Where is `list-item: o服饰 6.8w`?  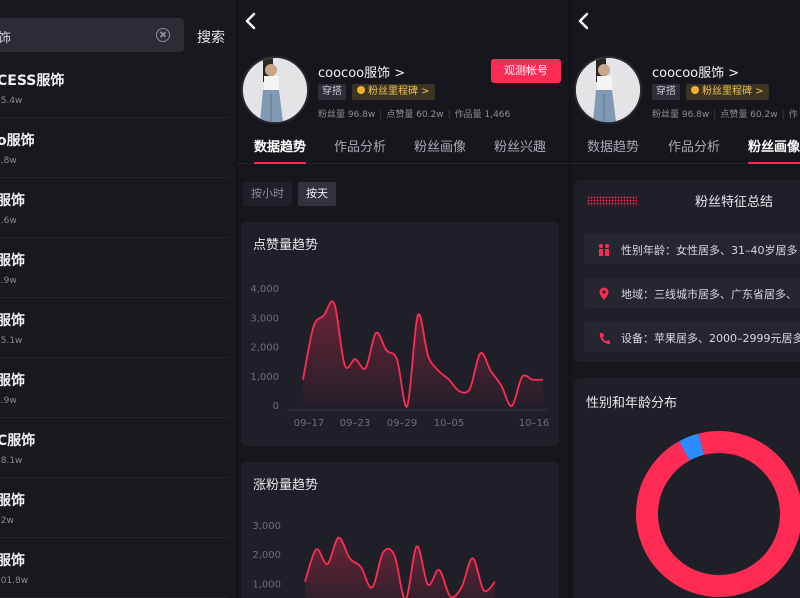 list-item: o服饰 6.8w is located at coordinates (114, 148).